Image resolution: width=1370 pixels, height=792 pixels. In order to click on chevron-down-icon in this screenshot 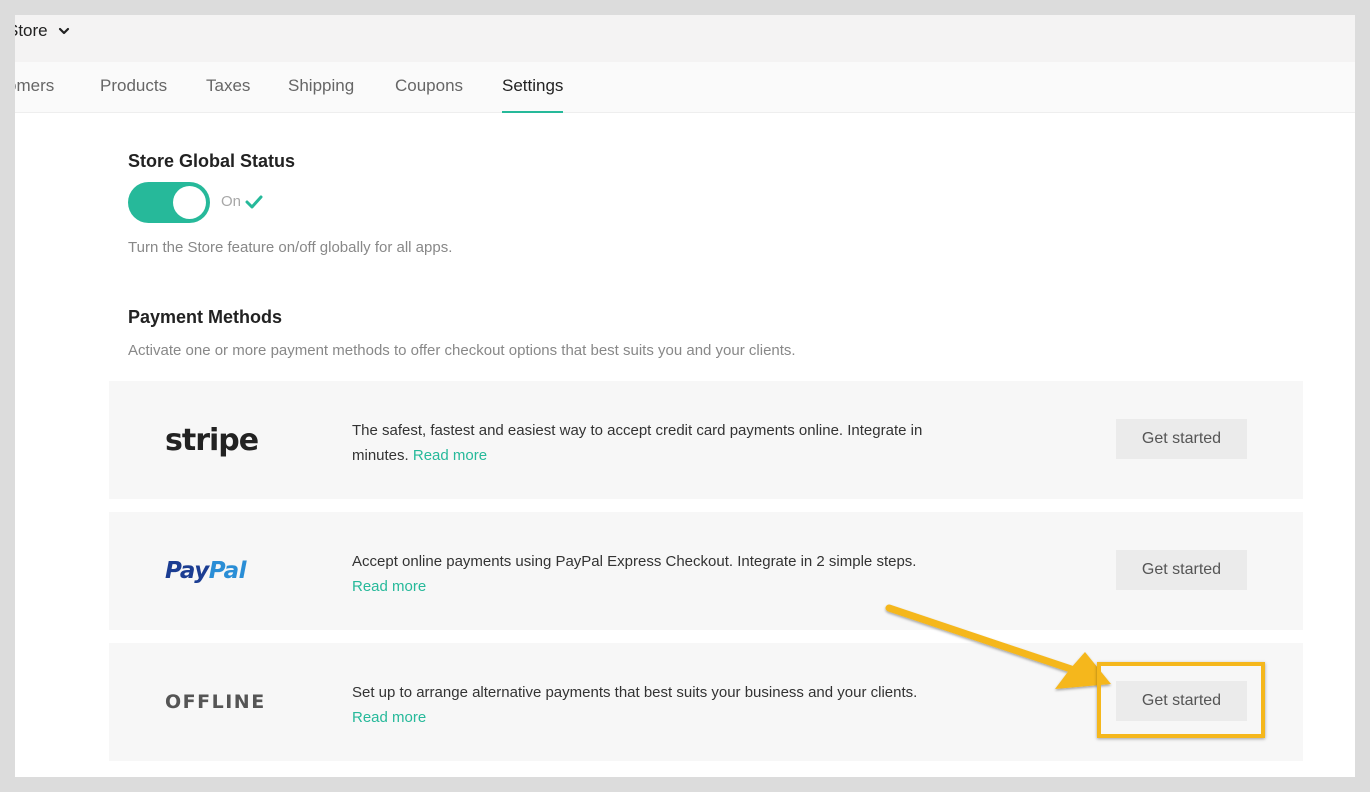, I will do `click(63, 31)`.